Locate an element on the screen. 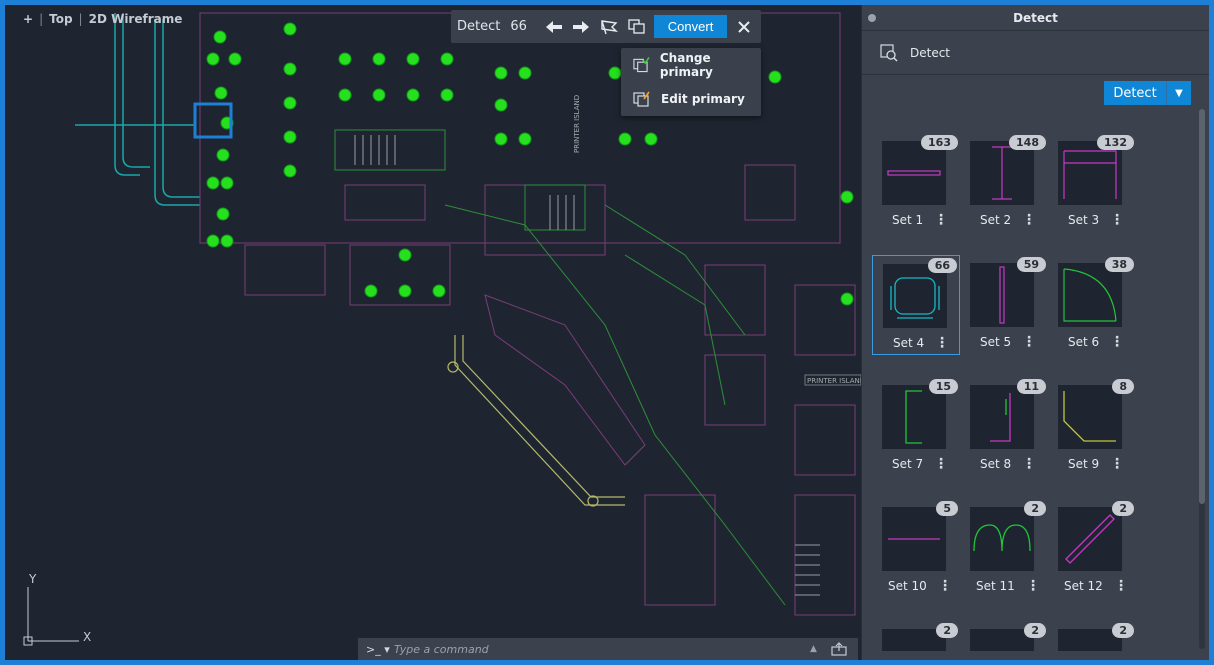 This screenshot has width=1214, height=665. close-icon is located at coordinates (744, 27).